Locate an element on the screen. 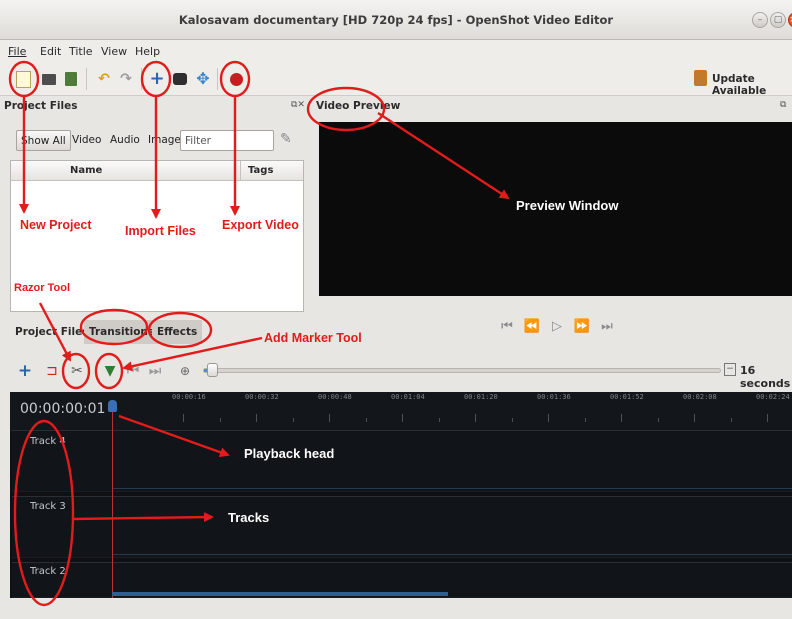  zoom-slider-handle is located at coordinates (212, 370).